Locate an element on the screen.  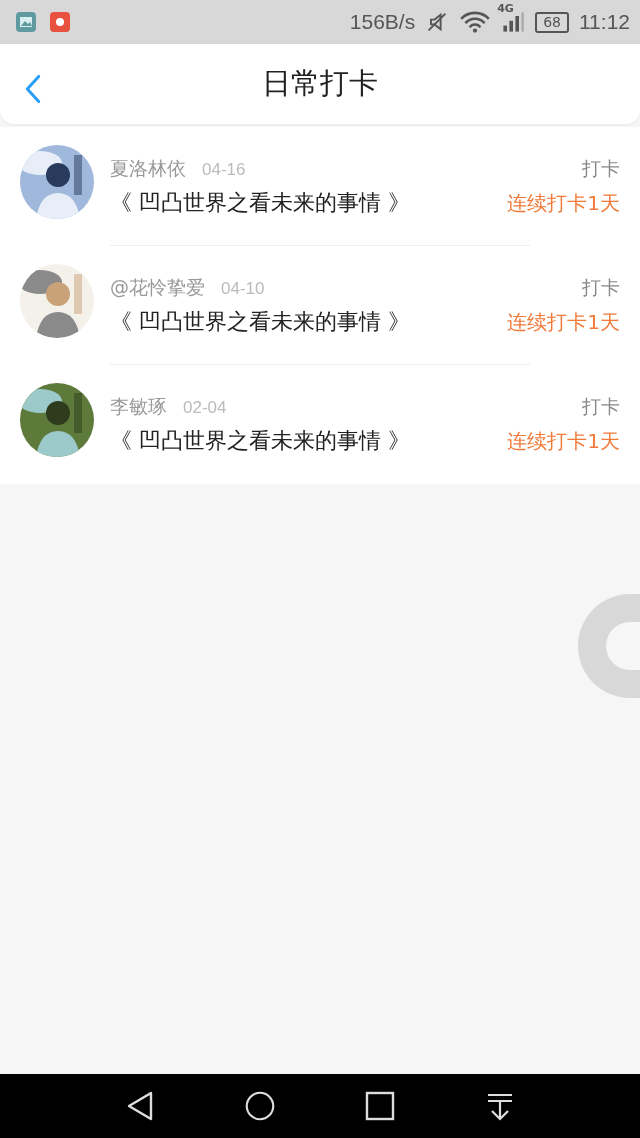
network-type: 4G is located at coordinates (505, 8).